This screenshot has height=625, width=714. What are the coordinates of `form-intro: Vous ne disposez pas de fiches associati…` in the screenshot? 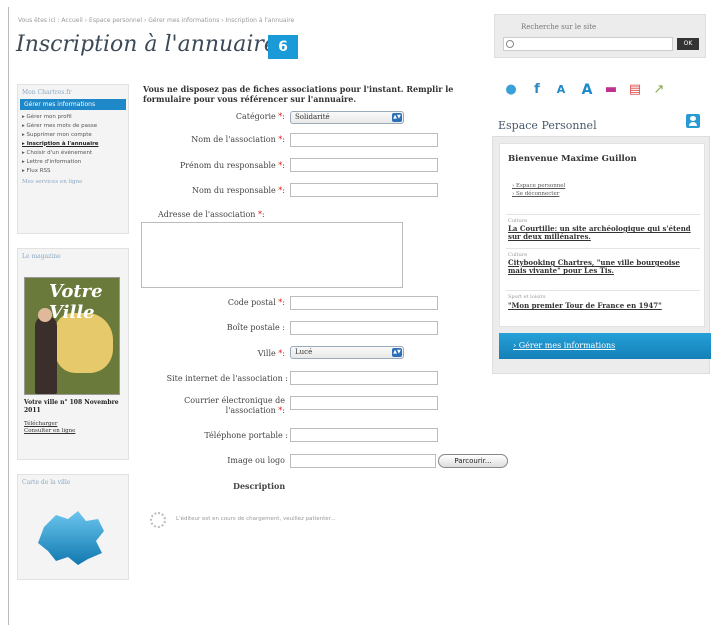 It's located at (298, 94).